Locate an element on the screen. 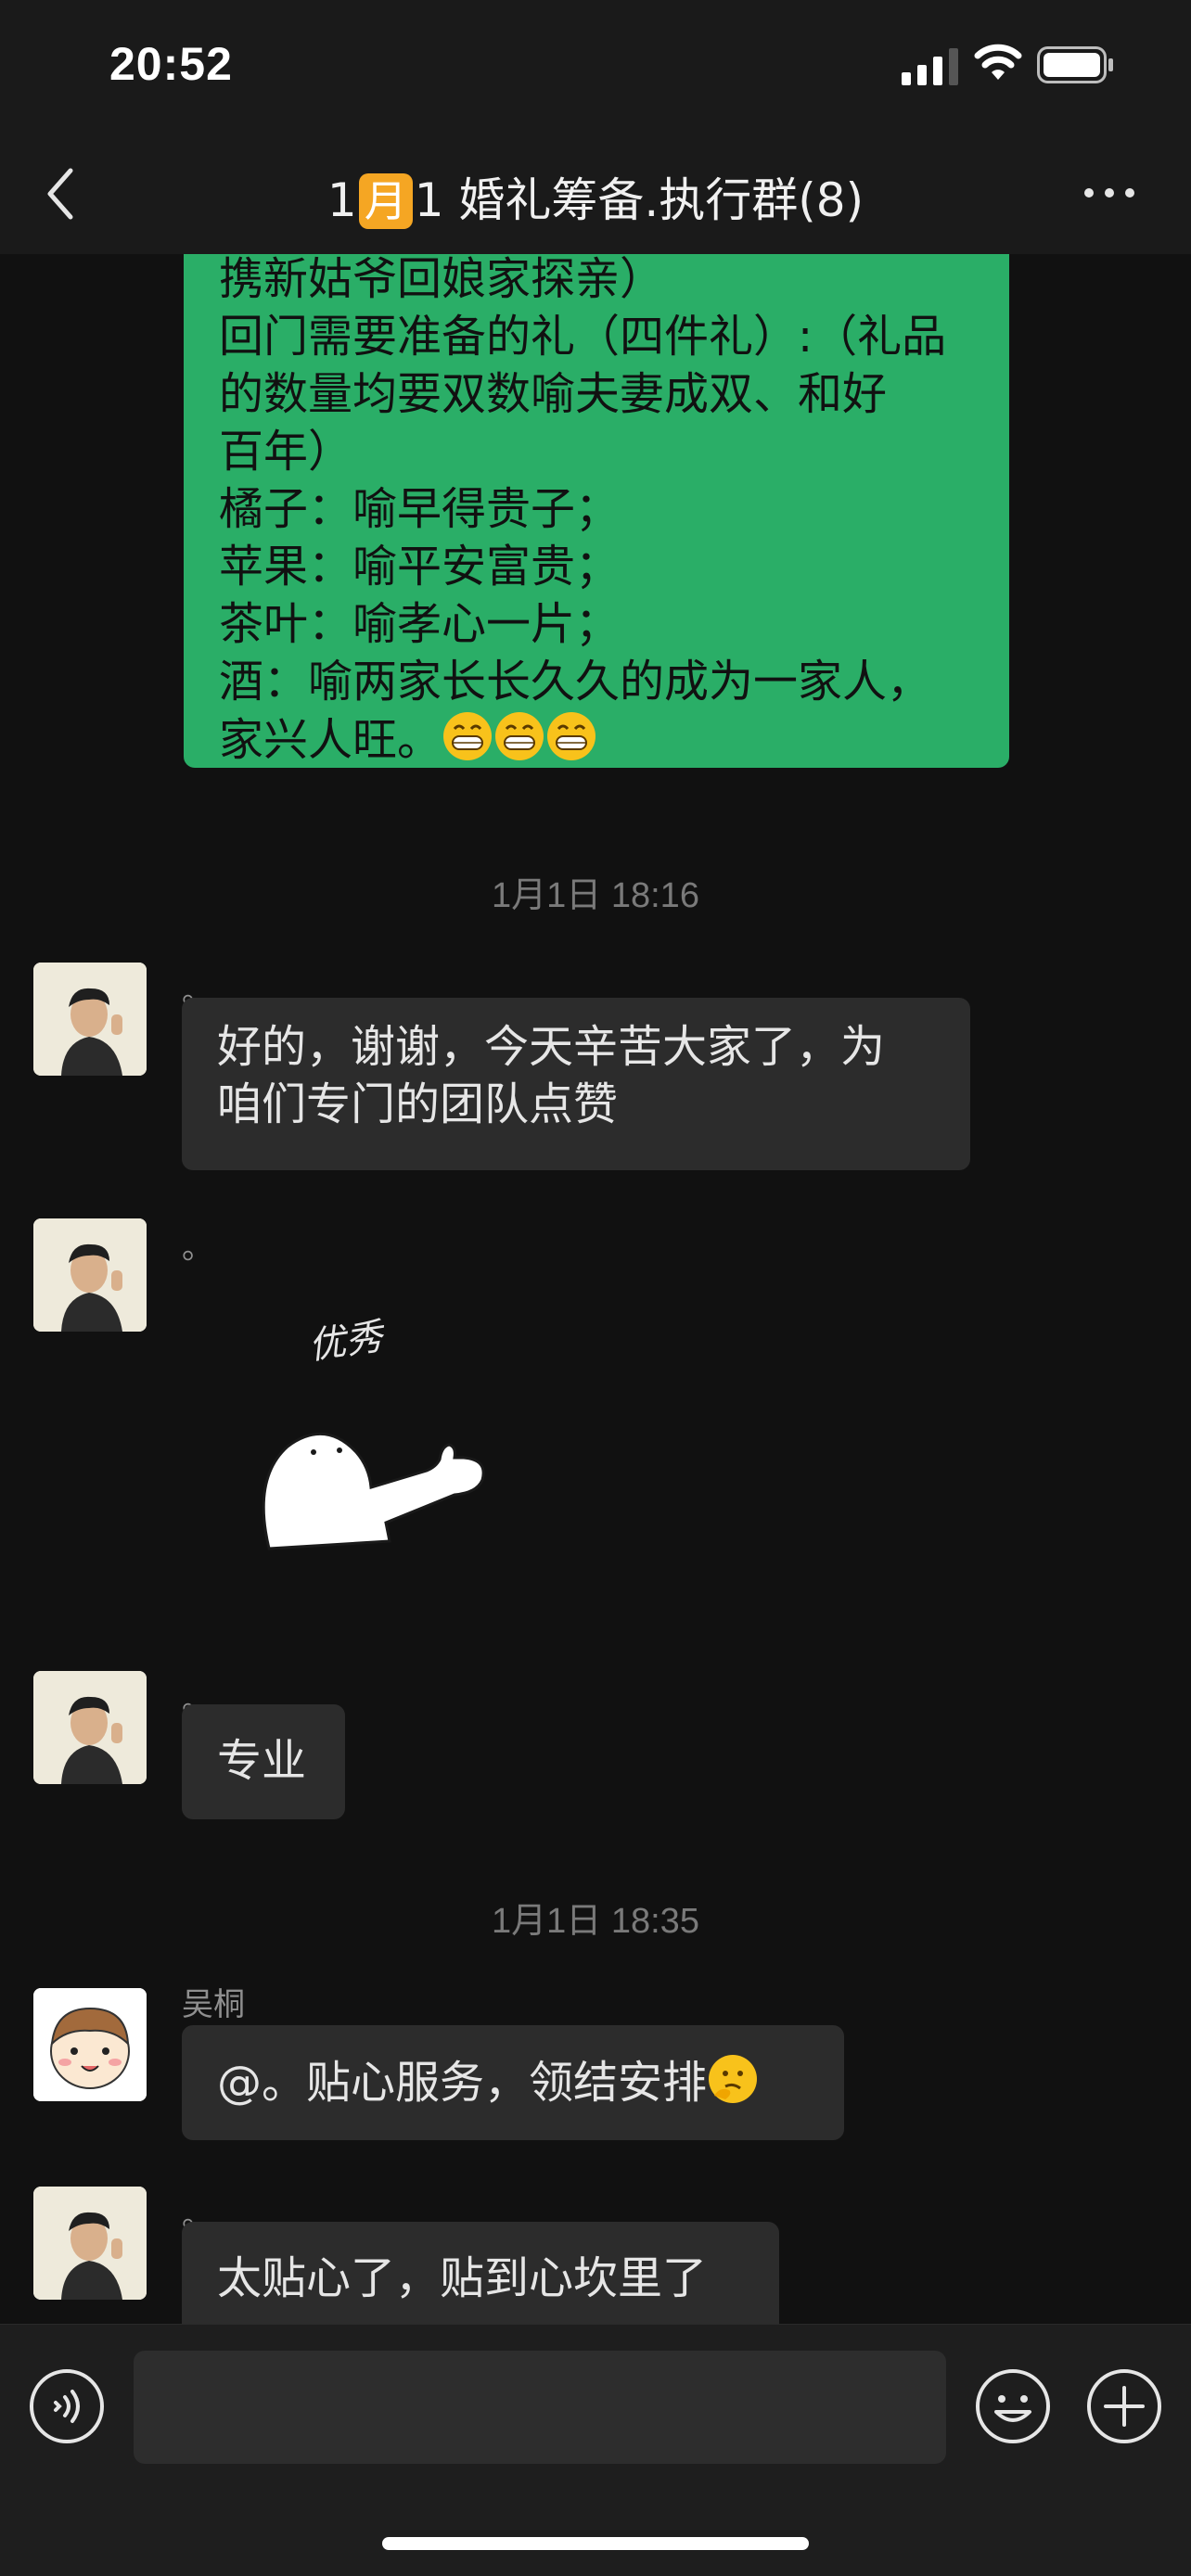 The width and height of the screenshot is (1191, 2576). message-bubble: @。贴心服务，领结安排 is located at coordinates (513, 2083).